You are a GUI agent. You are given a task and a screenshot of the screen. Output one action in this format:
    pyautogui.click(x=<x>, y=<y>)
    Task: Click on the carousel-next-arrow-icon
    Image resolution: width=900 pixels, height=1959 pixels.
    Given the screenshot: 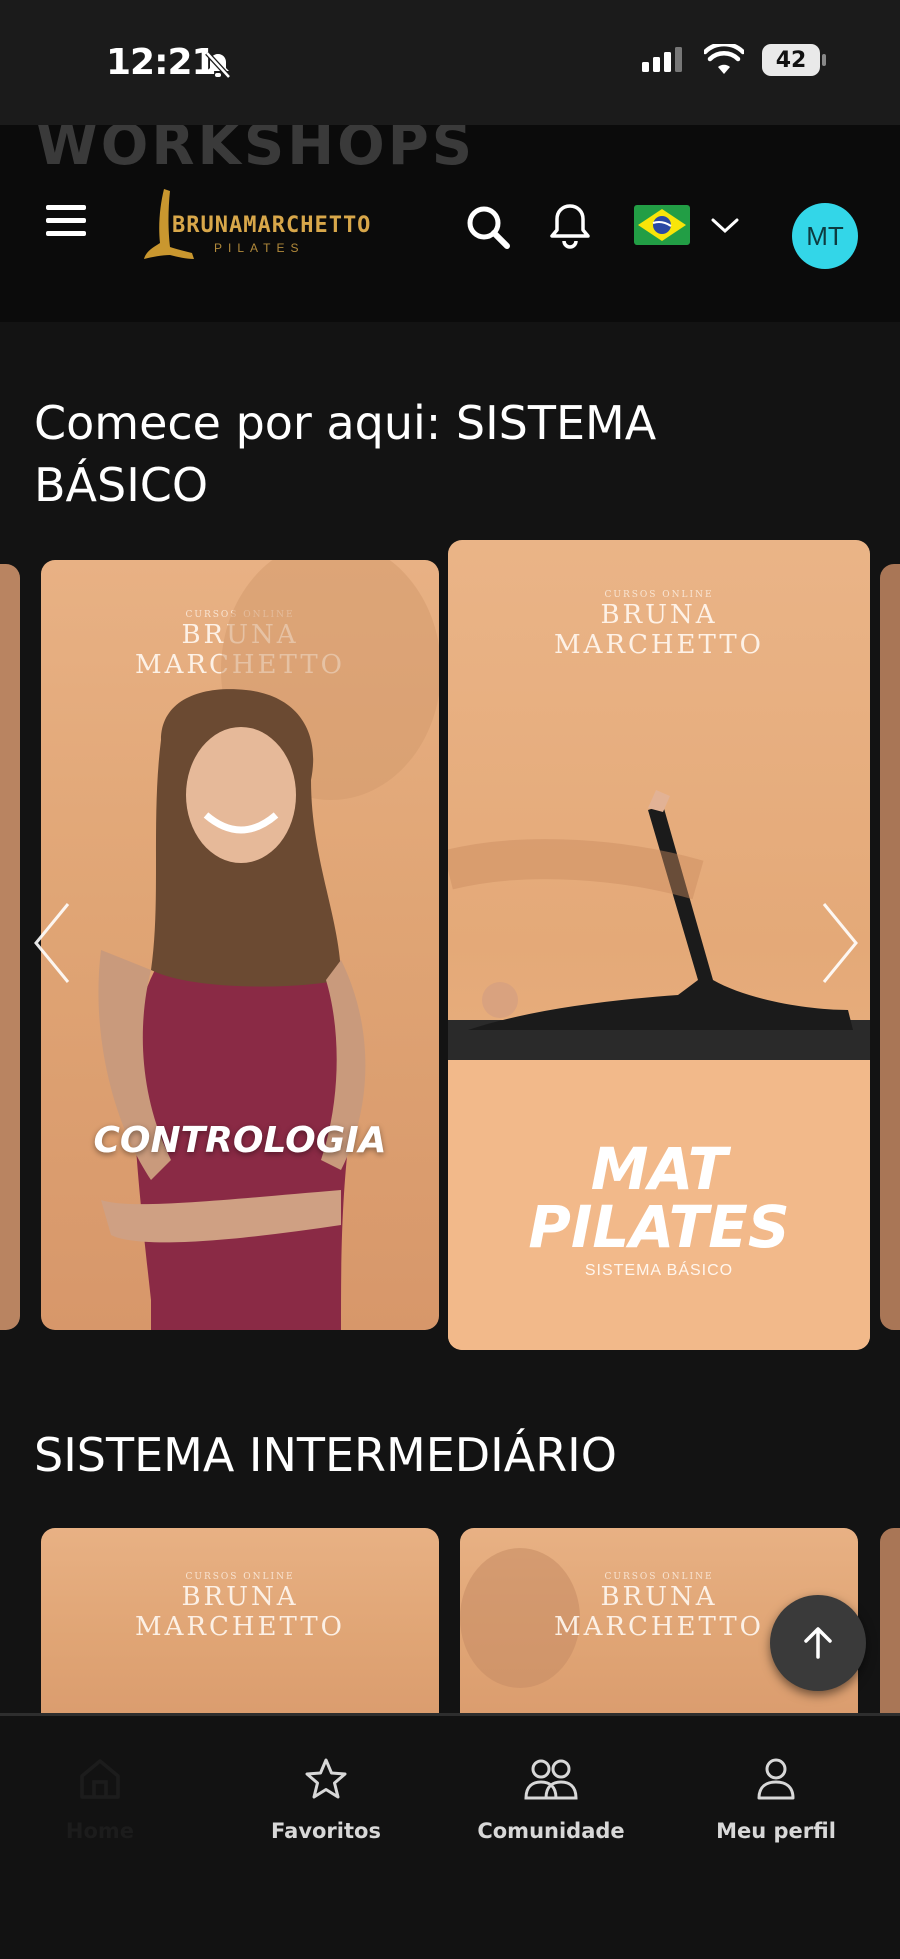 What is the action you would take?
    pyautogui.click(x=839, y=943)
    